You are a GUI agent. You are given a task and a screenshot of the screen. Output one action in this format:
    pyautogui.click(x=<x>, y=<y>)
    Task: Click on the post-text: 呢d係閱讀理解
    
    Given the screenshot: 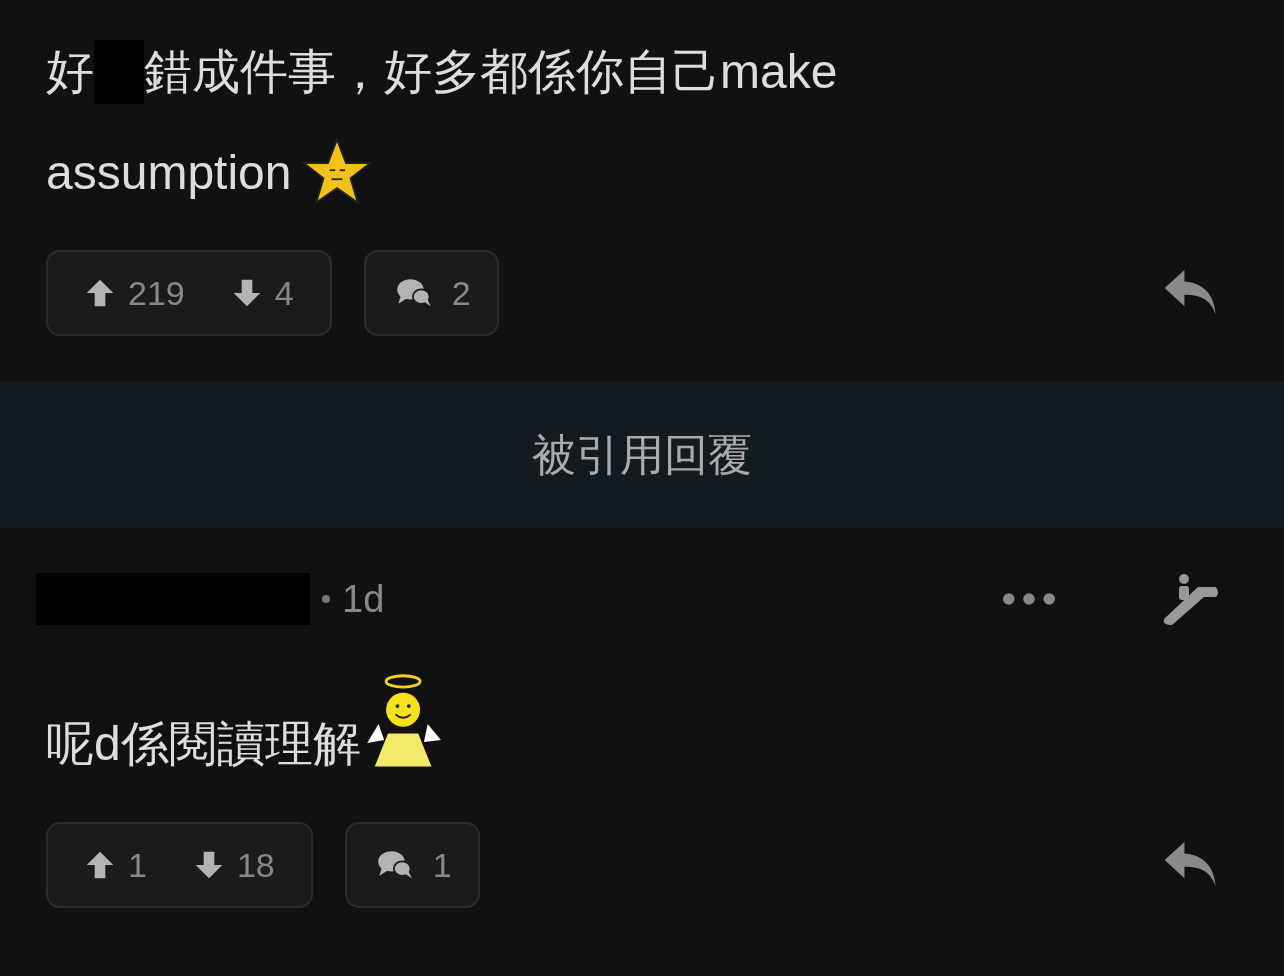 What is the action you would take?
    pyautogui.click(x=203, y=744)
    